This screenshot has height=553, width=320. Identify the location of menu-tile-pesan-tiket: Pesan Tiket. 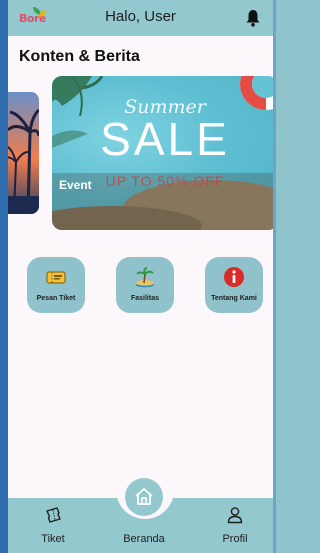
(56, 285).